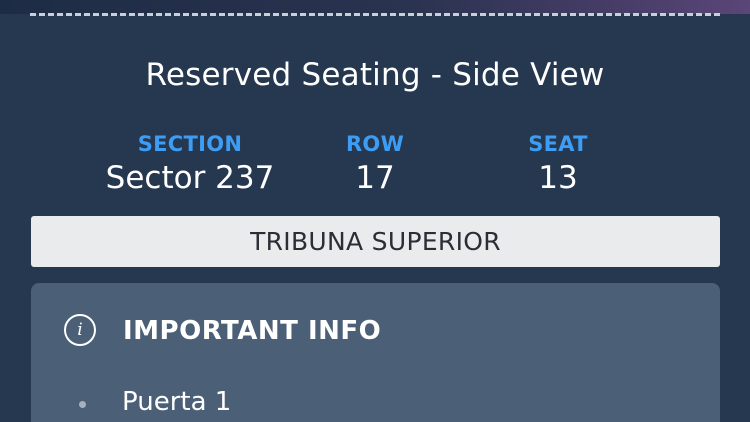 This screenshot has height=422, width=750. I want to click on section-label: SECTION, so click(190, 144).